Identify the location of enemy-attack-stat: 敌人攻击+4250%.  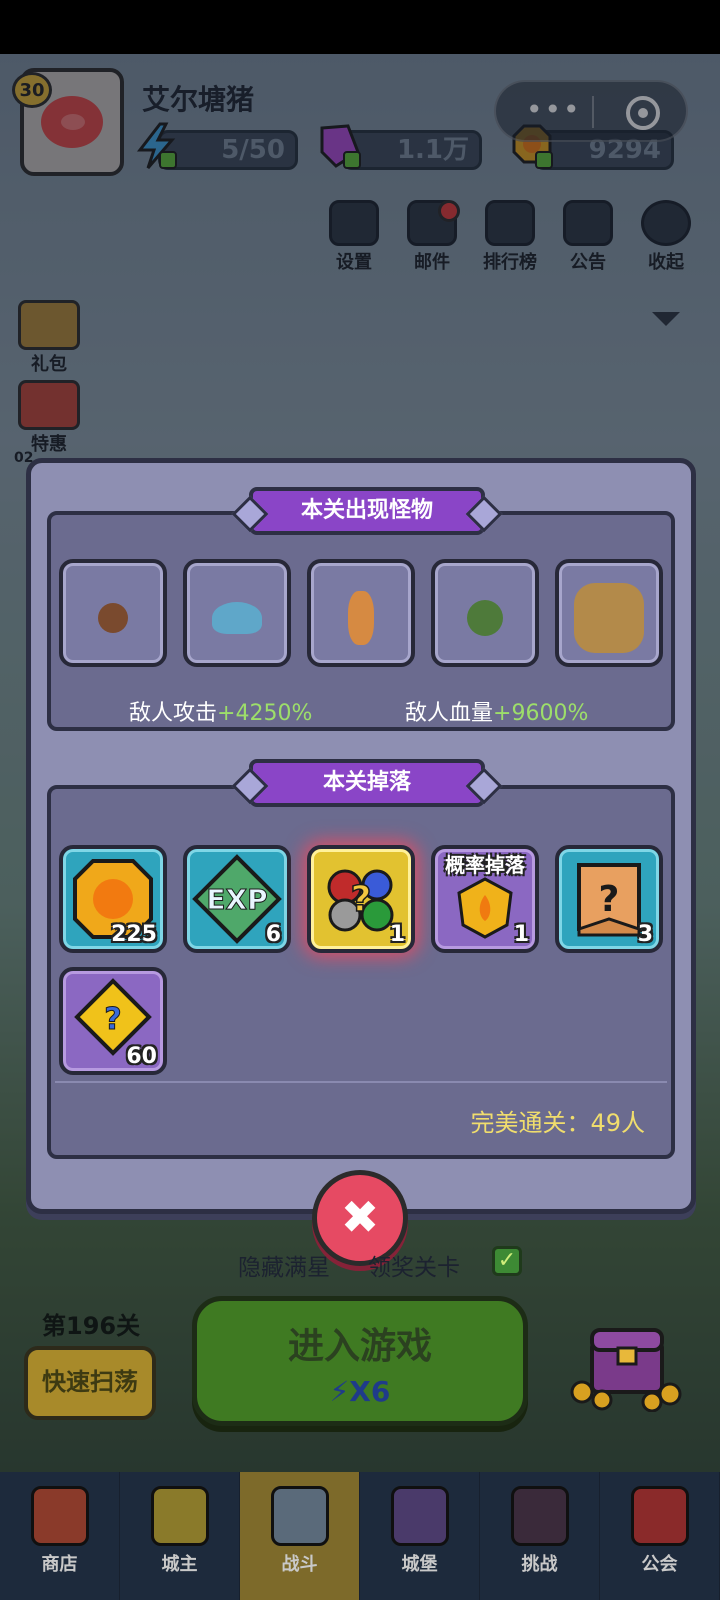
(220, 711).